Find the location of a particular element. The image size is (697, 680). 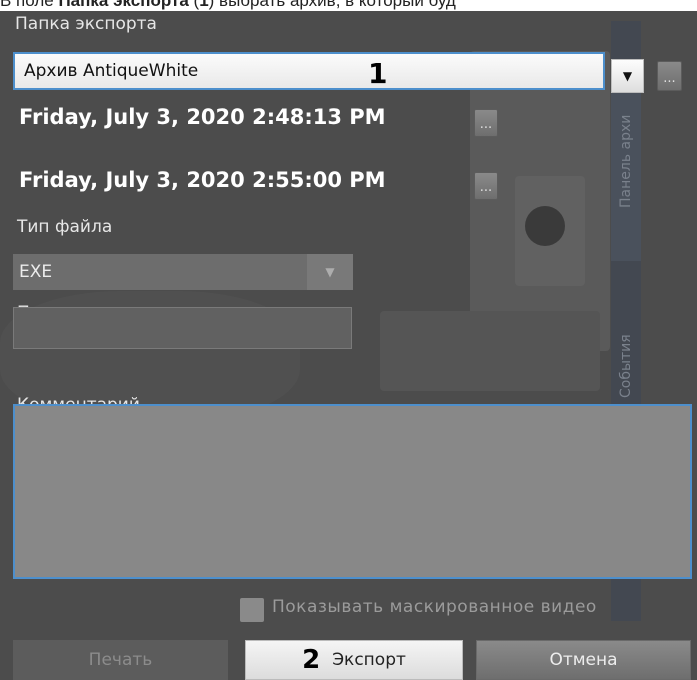

print-button: Печать is located at coordinates (120, 660).